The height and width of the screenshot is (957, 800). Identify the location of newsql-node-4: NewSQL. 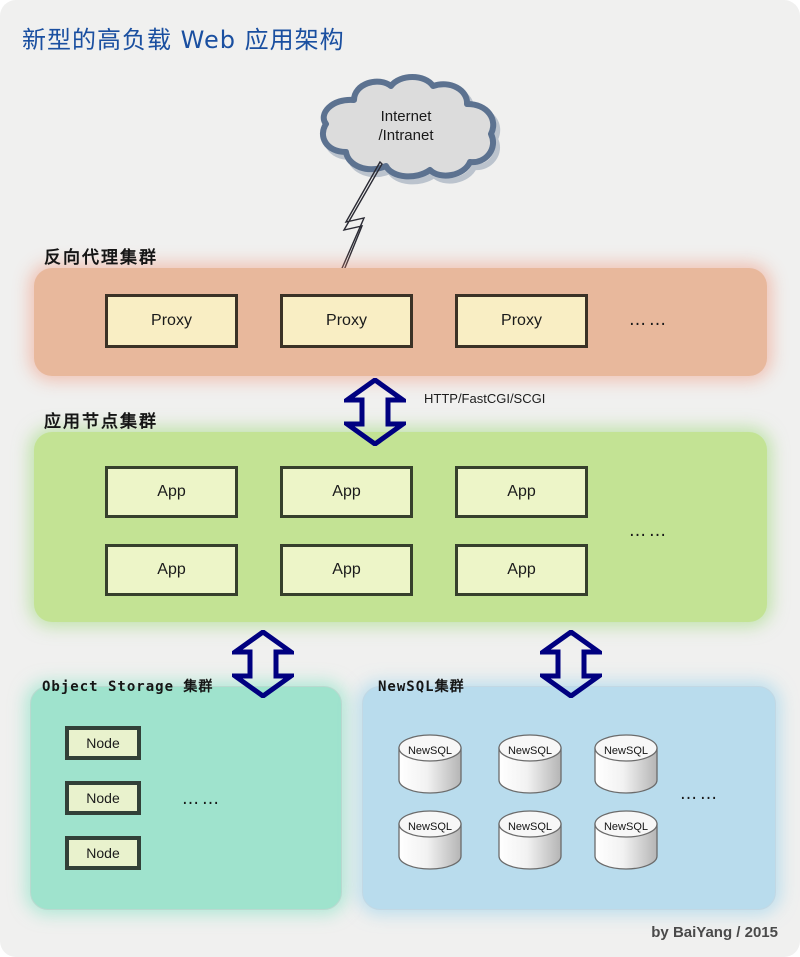
(430, 840).